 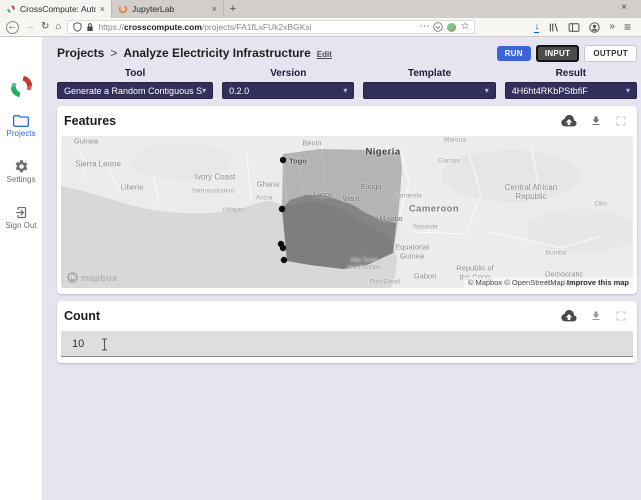 What do you see at coordinates (21, 225) in the screenshot?
I see `sidebar-item-label: Sign Out` at bounding box center [21, 225].